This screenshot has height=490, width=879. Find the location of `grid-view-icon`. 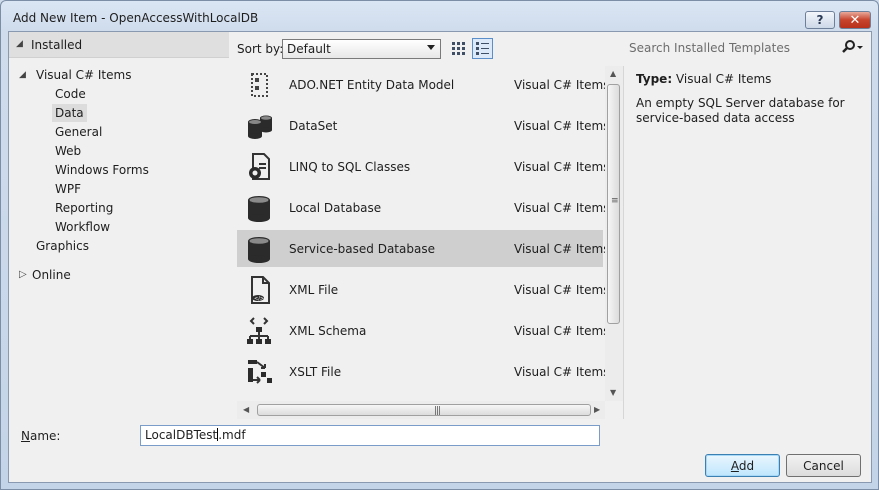

grid-view-icon is located at coordinates (458, 48).